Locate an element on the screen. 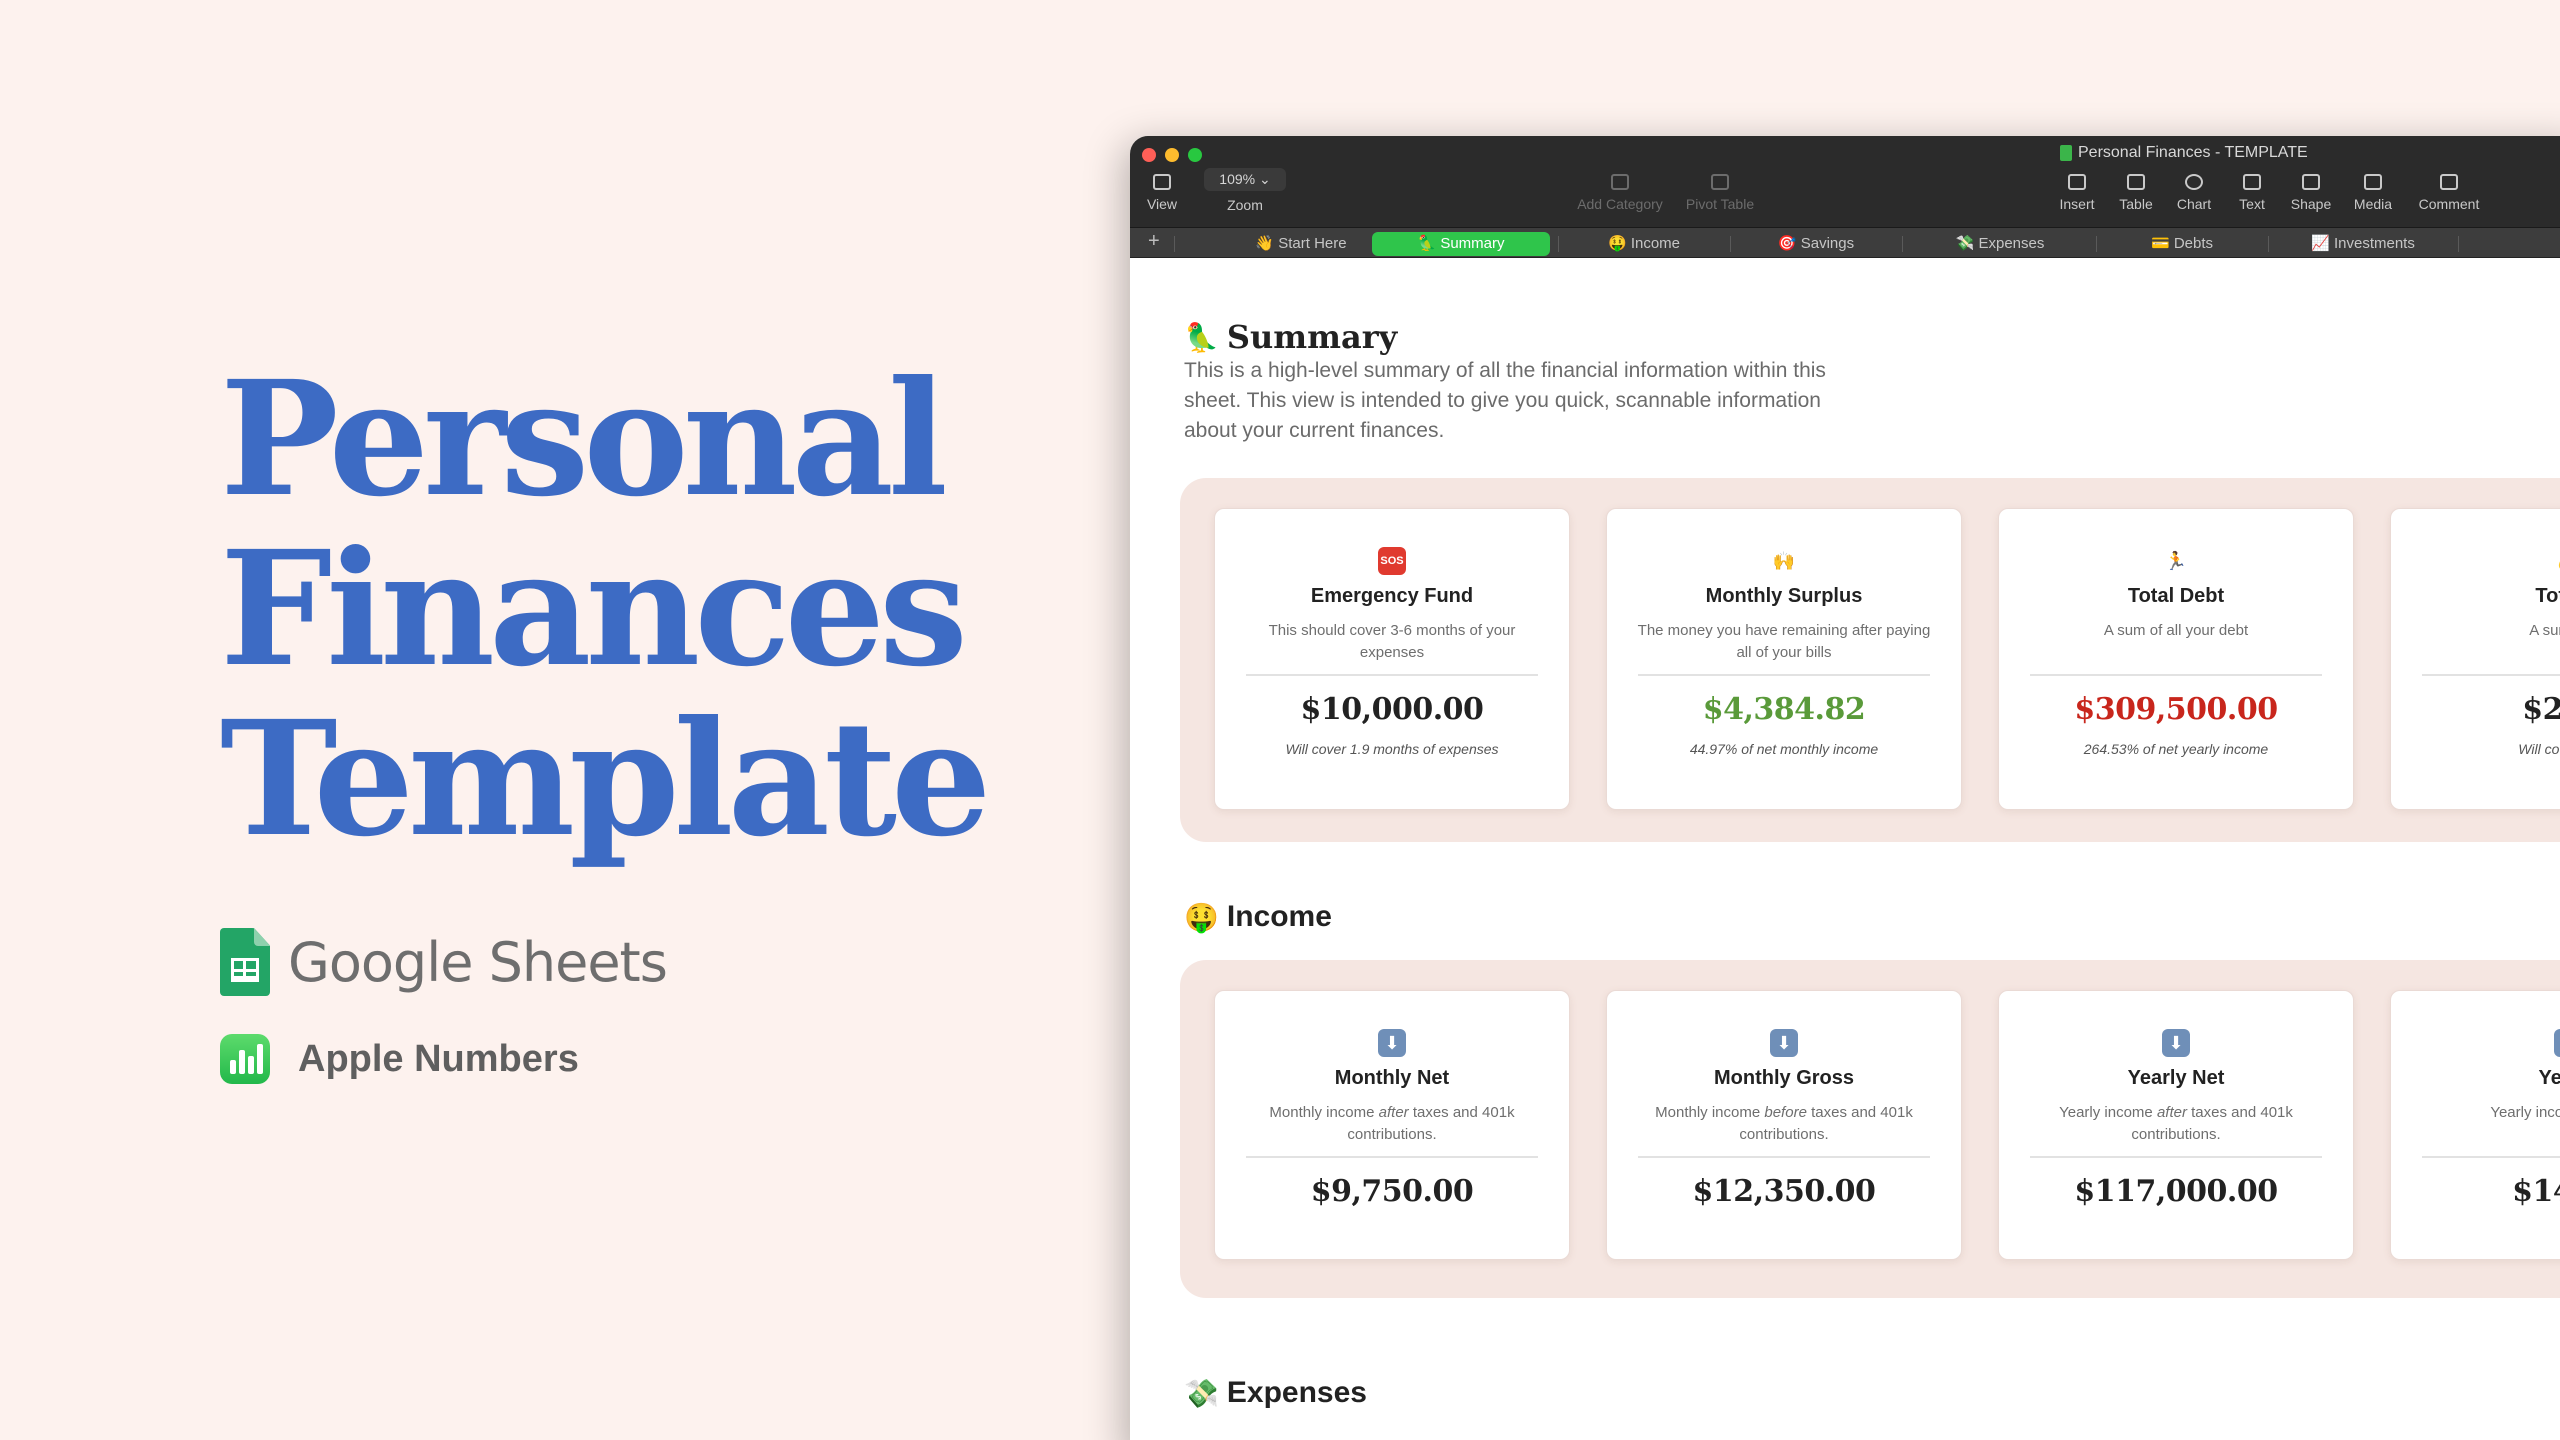  text-icon is located at coordinates (2252, 182).